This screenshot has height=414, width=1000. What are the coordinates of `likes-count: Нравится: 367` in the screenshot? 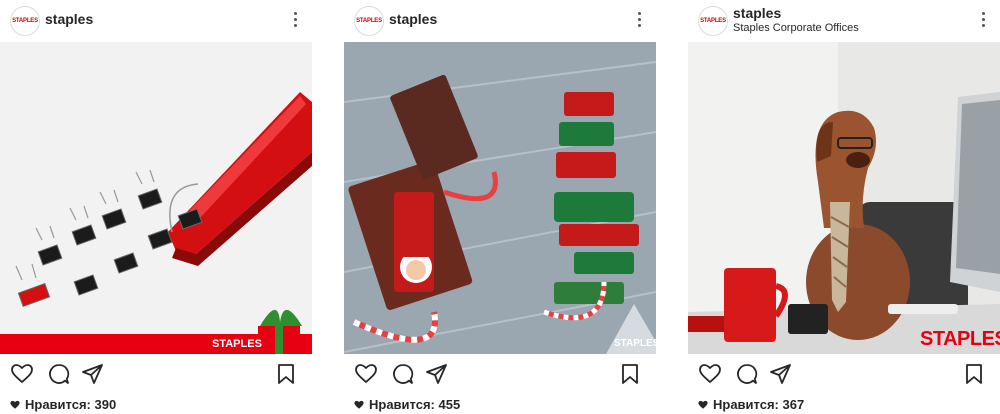 It's located at (751, 404).